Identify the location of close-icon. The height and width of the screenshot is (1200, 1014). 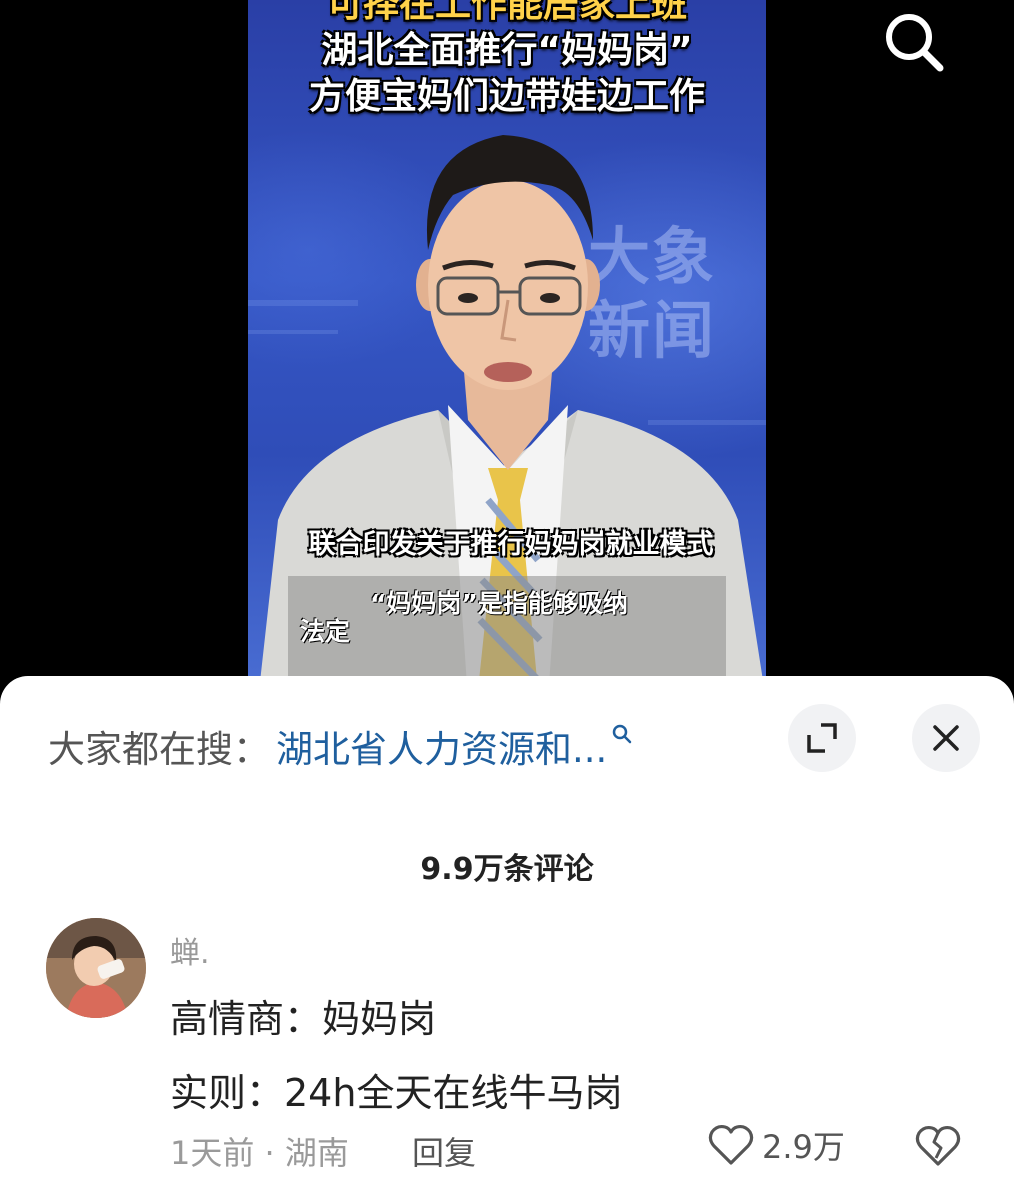
(946, 738).